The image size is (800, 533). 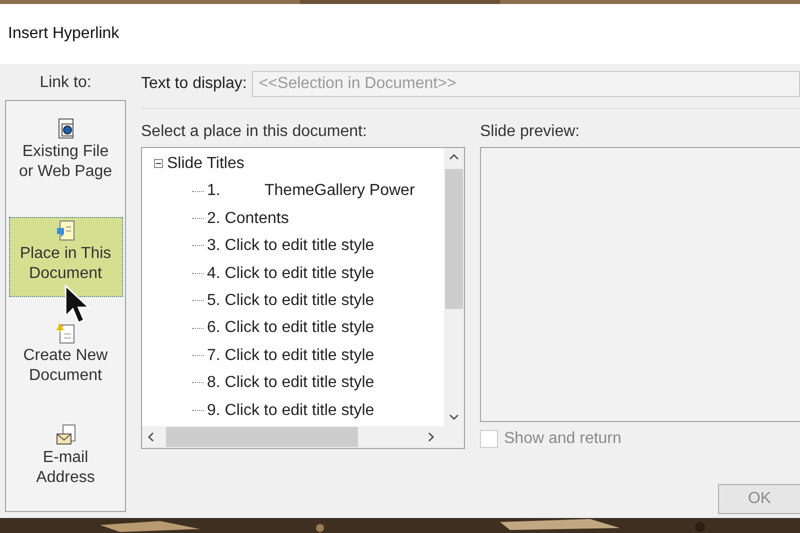 What do you see at coordinates (290, 356) in the screenshot?
I see `tree-item: 7. Click to edit title style` at bounding box center [290, 356].